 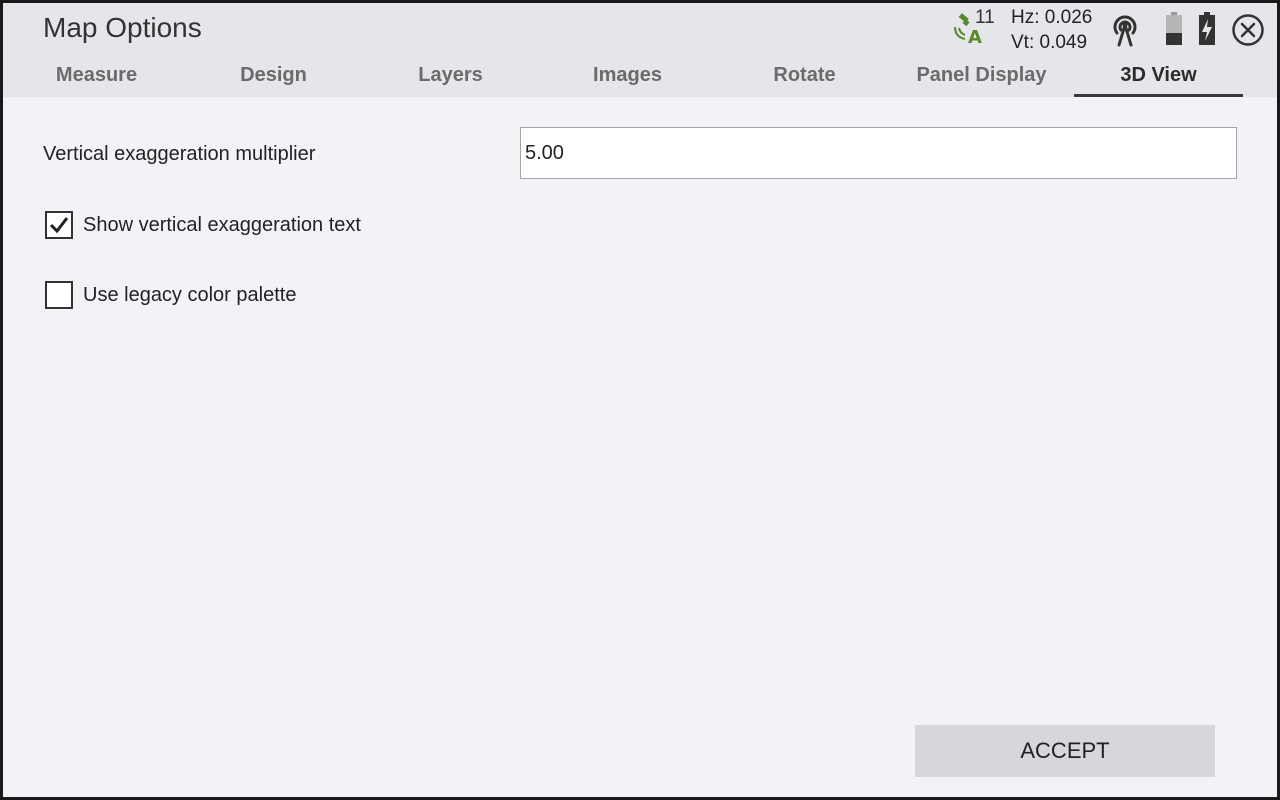 I want to click on svg-text: A, so click(x=975, y=36).